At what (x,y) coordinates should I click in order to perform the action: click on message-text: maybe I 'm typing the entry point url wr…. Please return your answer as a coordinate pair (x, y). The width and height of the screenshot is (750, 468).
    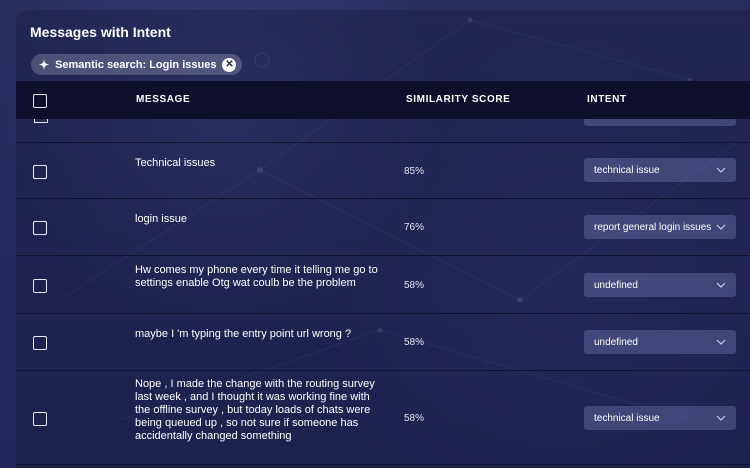
    Looking at the image, I should click on (243, 334).